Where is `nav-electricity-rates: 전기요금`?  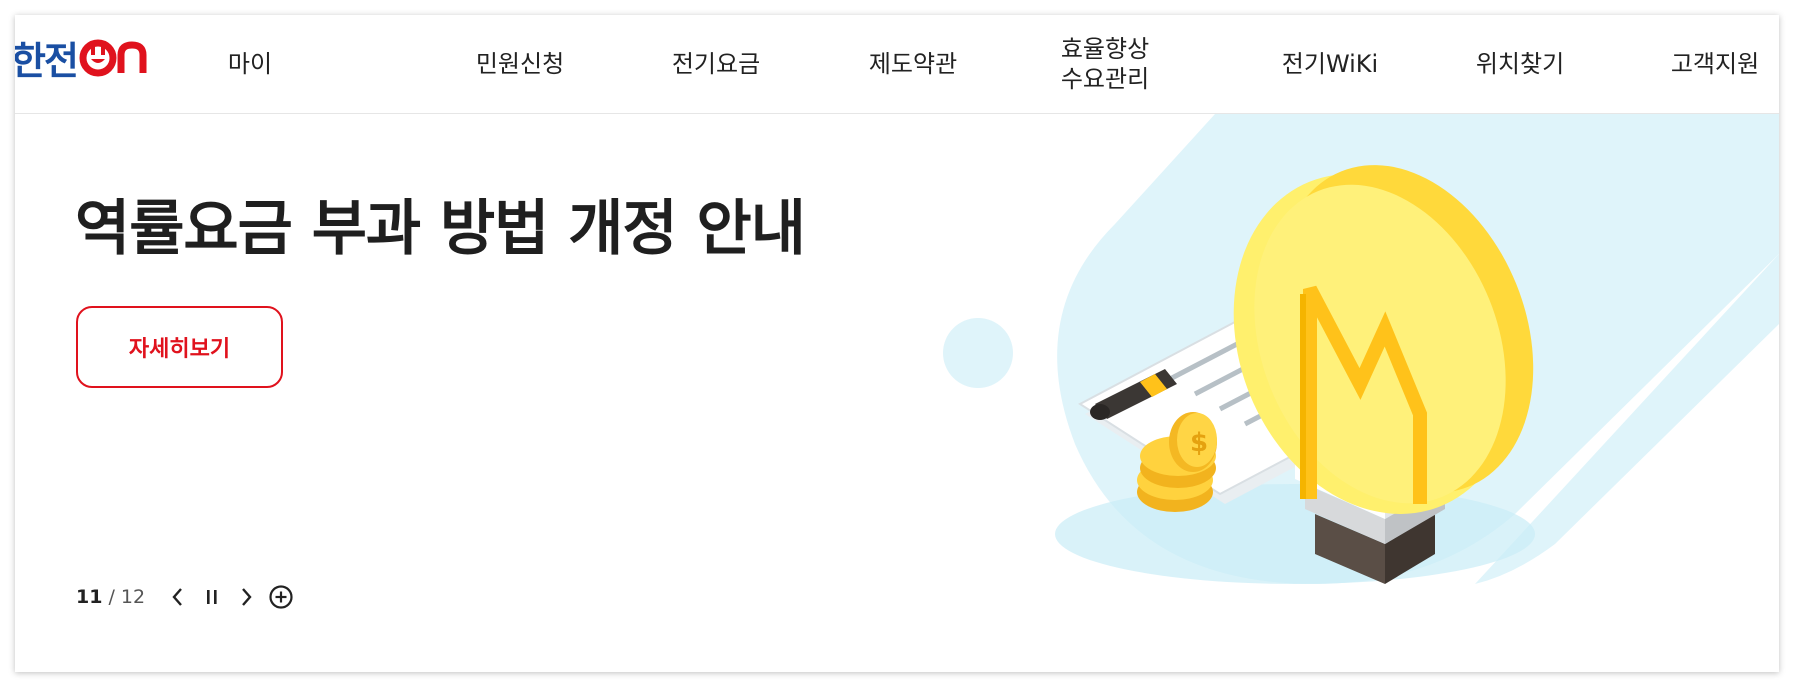
nav-electricity-rates: 전기요금 is located at coordinates (716, 64).